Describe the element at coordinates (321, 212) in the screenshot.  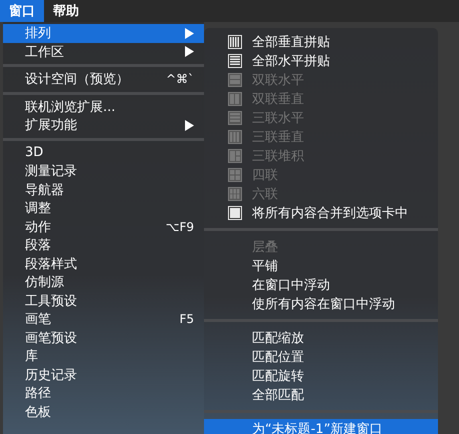
I see `menu-item: 将所有内容合并到选项卡中` at that location.